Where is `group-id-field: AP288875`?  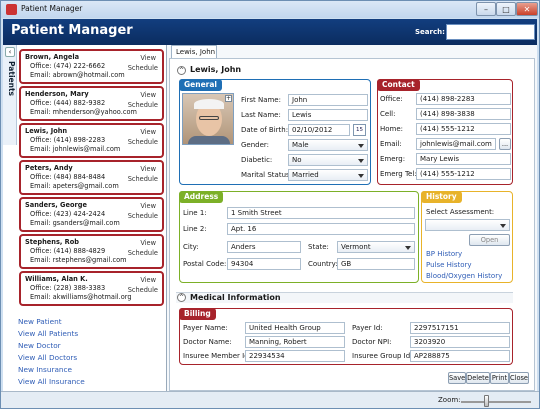 group-id-field: AP288875 is located at coordinates (460, 356).